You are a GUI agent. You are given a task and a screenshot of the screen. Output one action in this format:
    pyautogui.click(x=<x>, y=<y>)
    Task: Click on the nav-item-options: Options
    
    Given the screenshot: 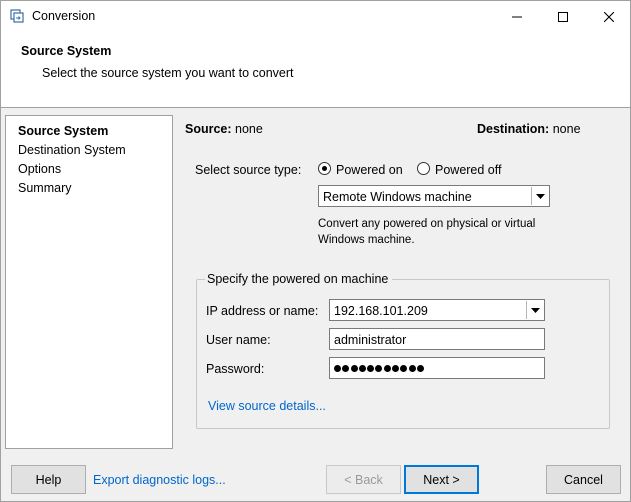 What is the action you would take?
    pyautogui.click(x=39, y=169)
    